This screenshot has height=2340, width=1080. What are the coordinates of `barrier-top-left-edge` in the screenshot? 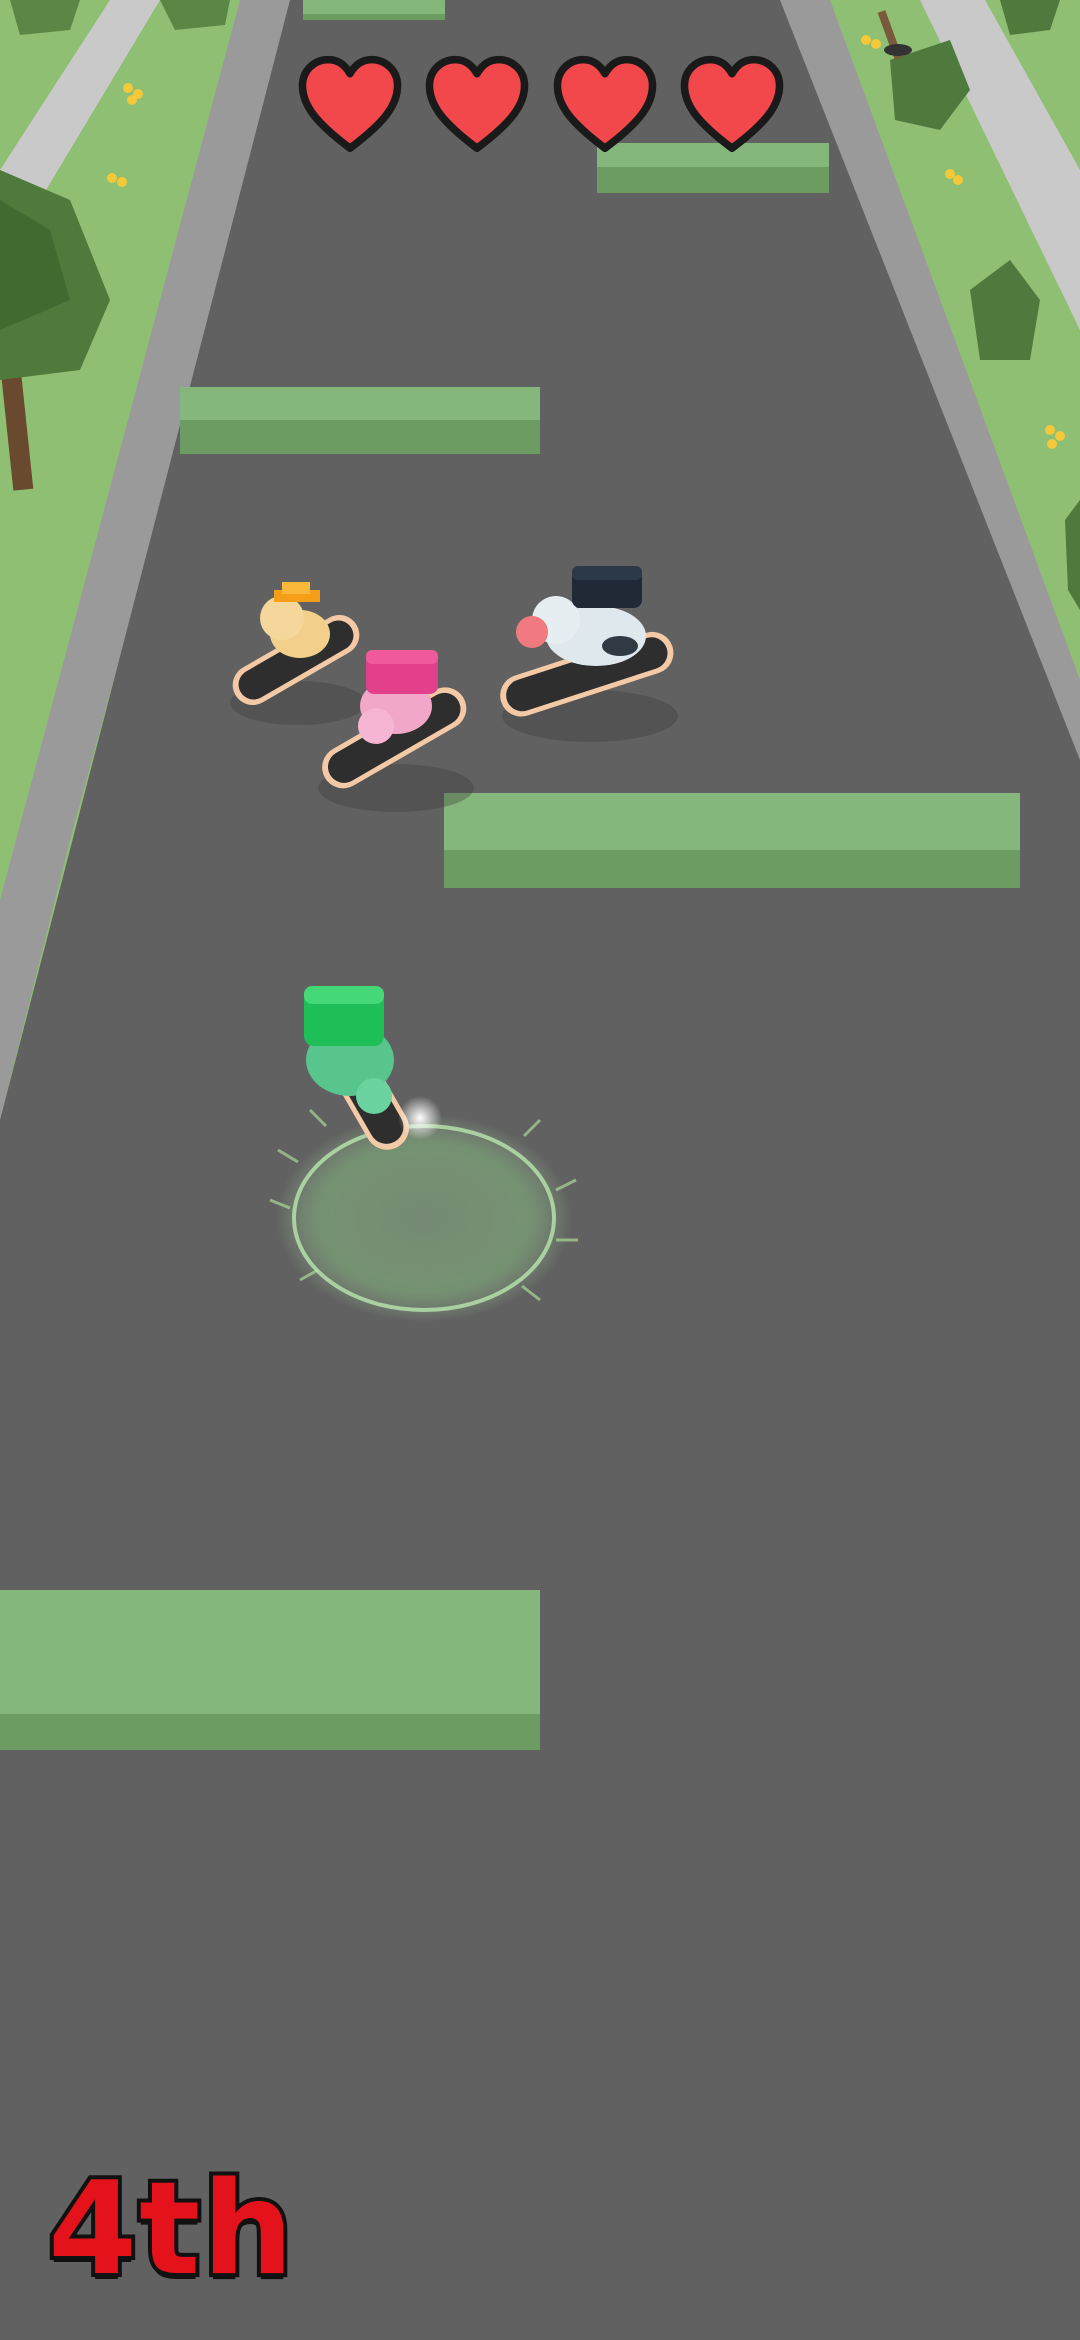 It's located at (374, 10).